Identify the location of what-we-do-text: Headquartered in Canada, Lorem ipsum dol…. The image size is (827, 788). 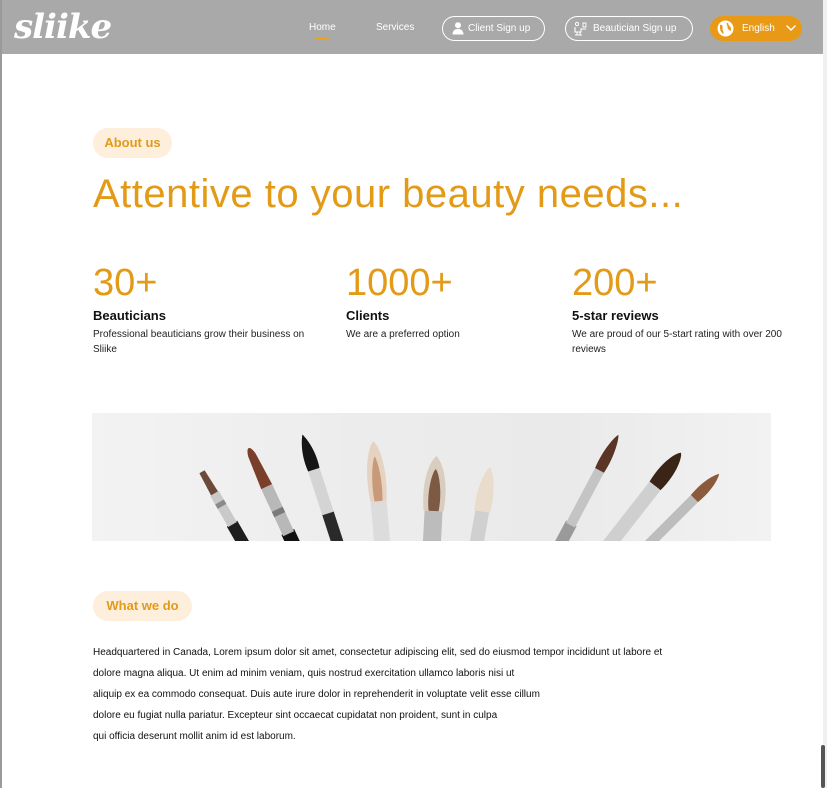
(443, 697).